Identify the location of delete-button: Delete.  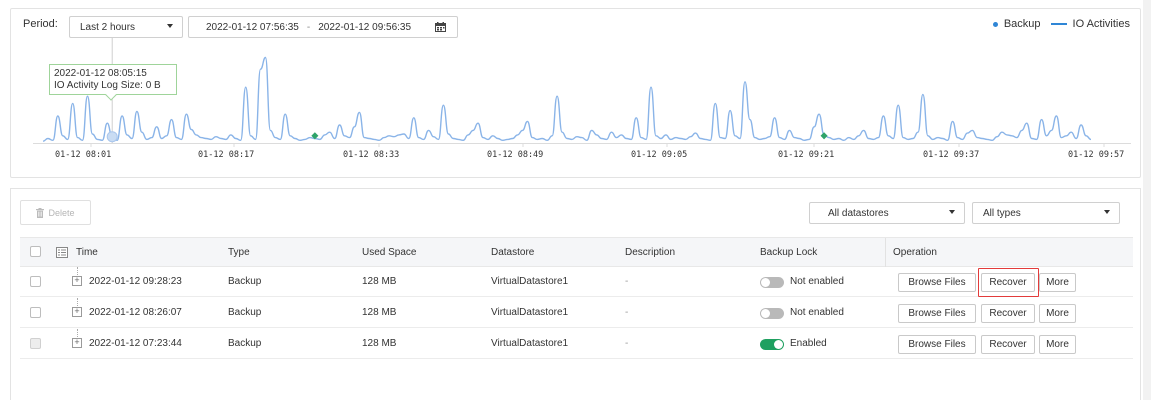
(55, 212).